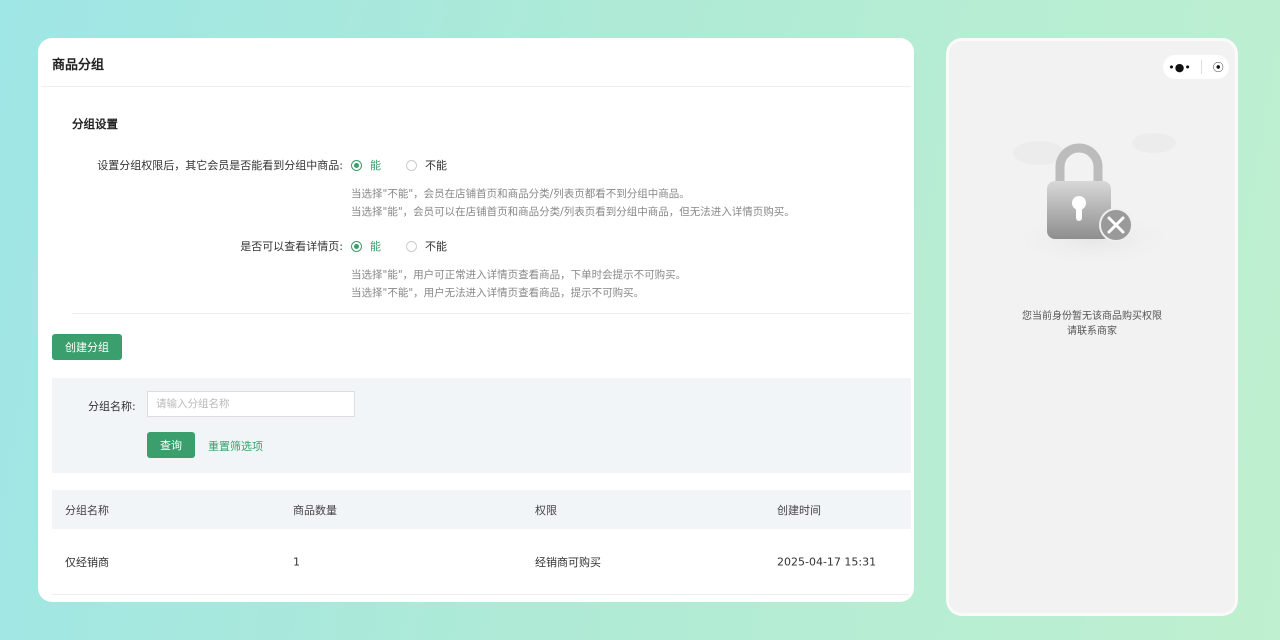 This screenshot has width=1280, height=640. I want to click on divider, so click(491, 313).